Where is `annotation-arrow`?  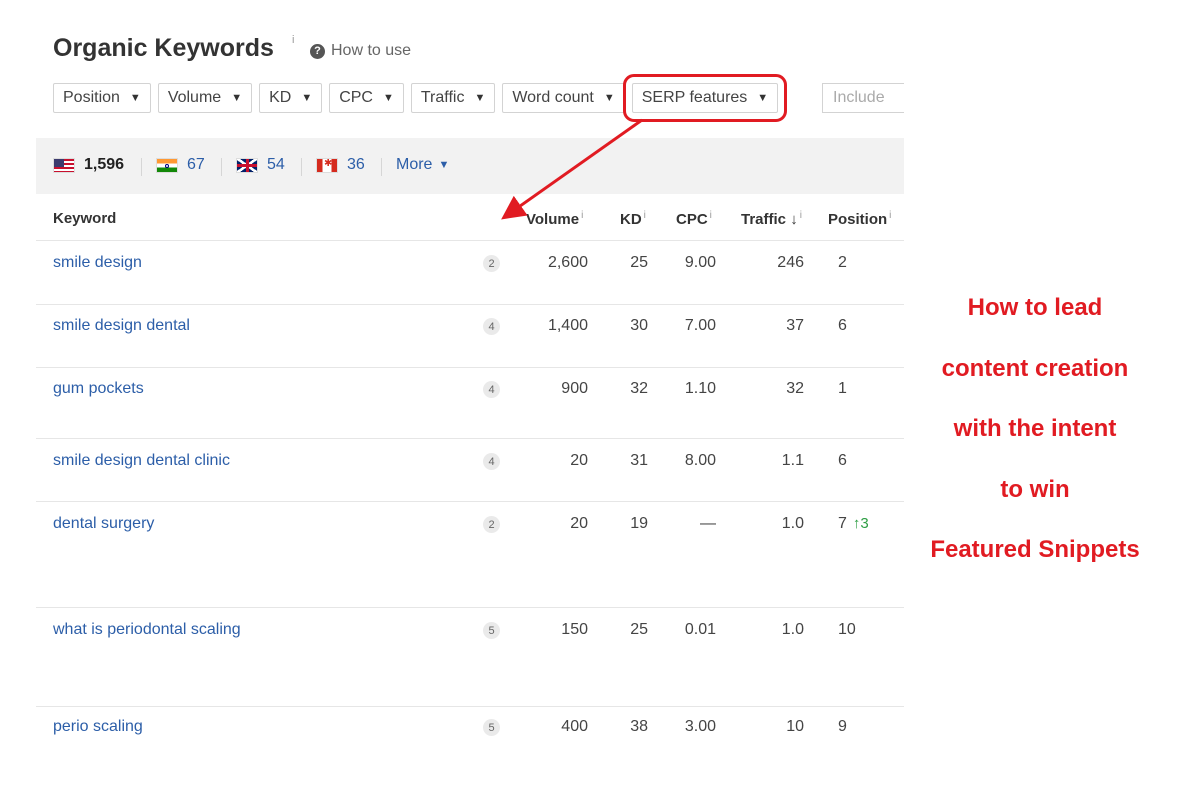 annotation-arrow is located at coordinates (572, 169).